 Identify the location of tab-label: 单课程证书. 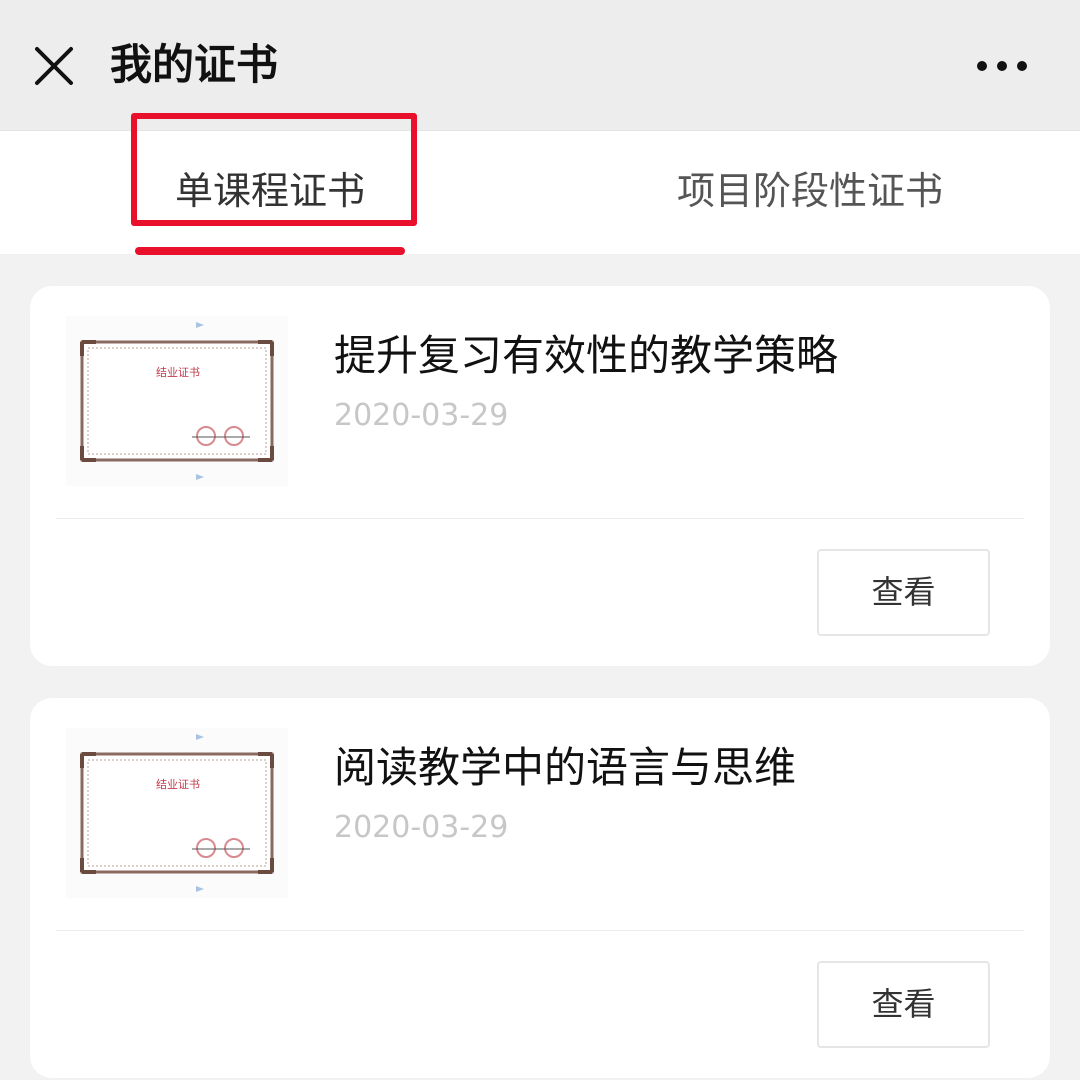
(269, 191).